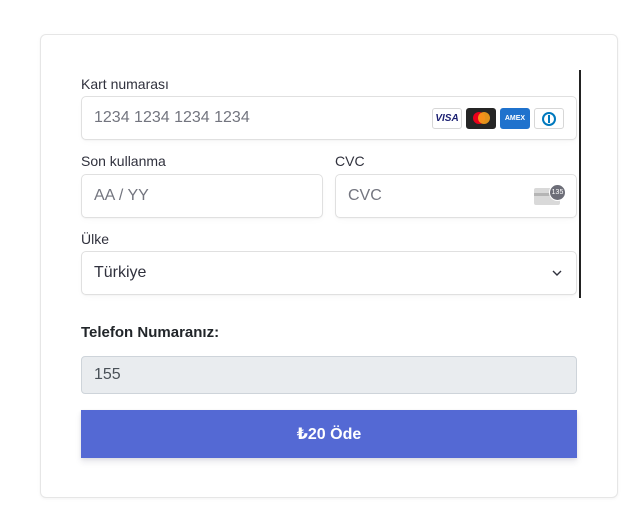  What do you see at coordinates (150, 332) in the screenshot?
I see `phone-label: Telefon Numaranız:` at bounding box center [150, 332].